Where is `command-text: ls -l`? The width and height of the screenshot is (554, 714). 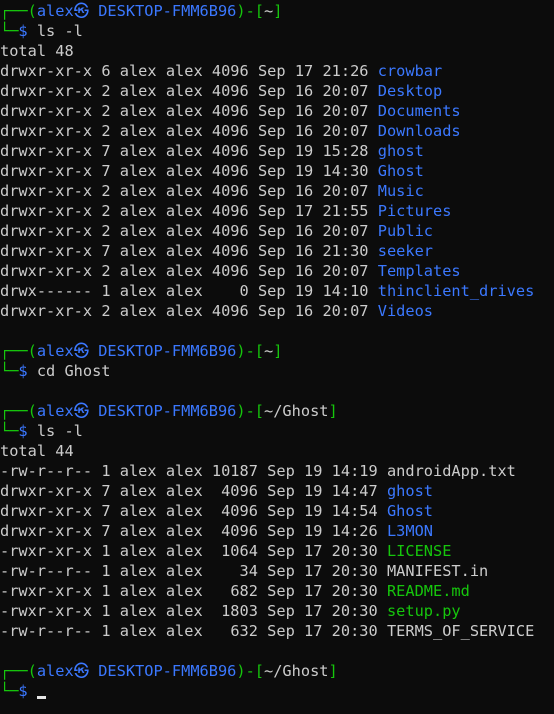 command-text: ls -l is located at coordinates (59, 31).